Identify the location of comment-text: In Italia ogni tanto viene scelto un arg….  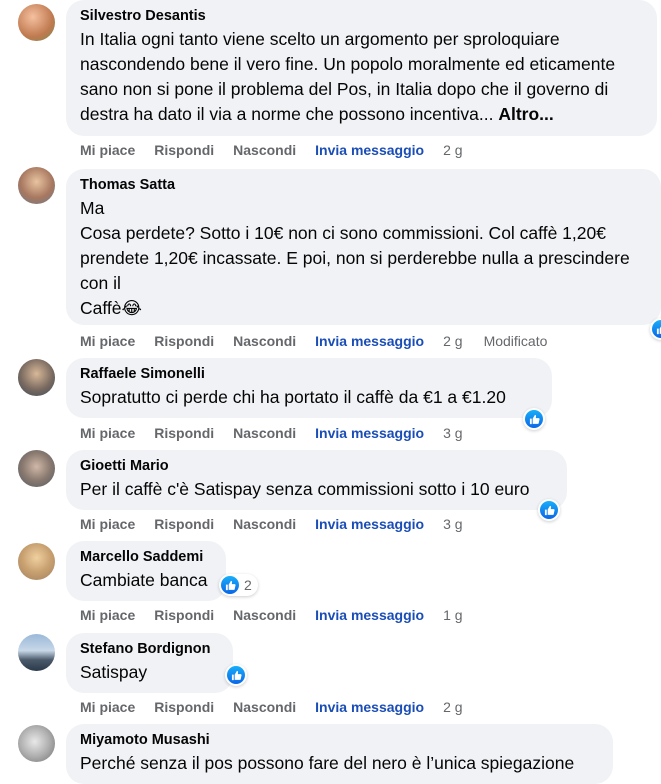
(361, 77).